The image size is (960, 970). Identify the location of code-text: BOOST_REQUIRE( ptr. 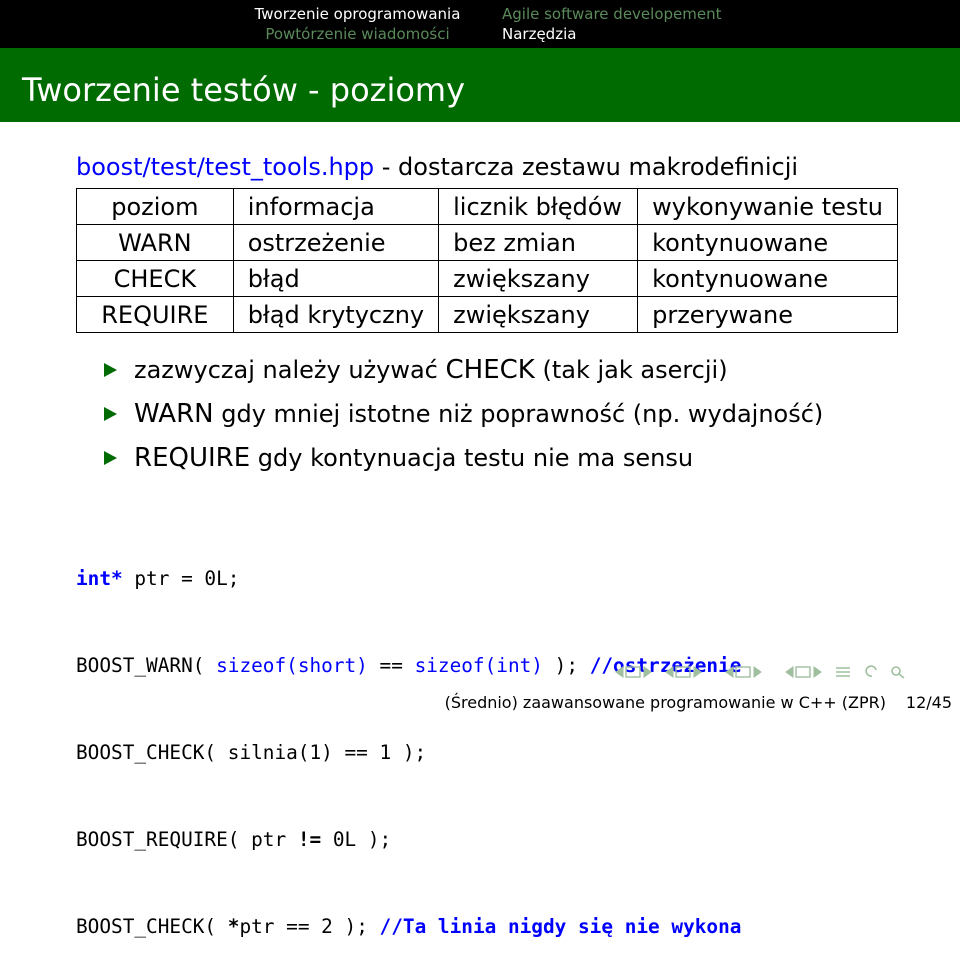
(187, 839).